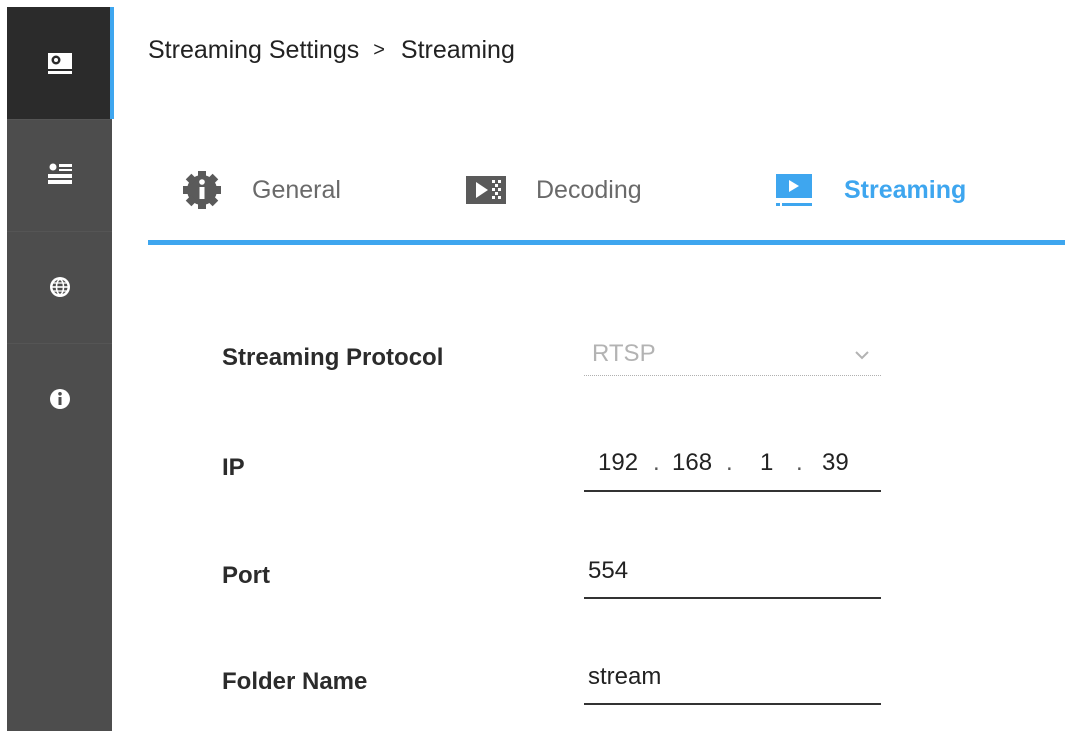 The image size is (1071, 731). I want to click on tab-bar: General Decoding Streaming, so click(606, 203).